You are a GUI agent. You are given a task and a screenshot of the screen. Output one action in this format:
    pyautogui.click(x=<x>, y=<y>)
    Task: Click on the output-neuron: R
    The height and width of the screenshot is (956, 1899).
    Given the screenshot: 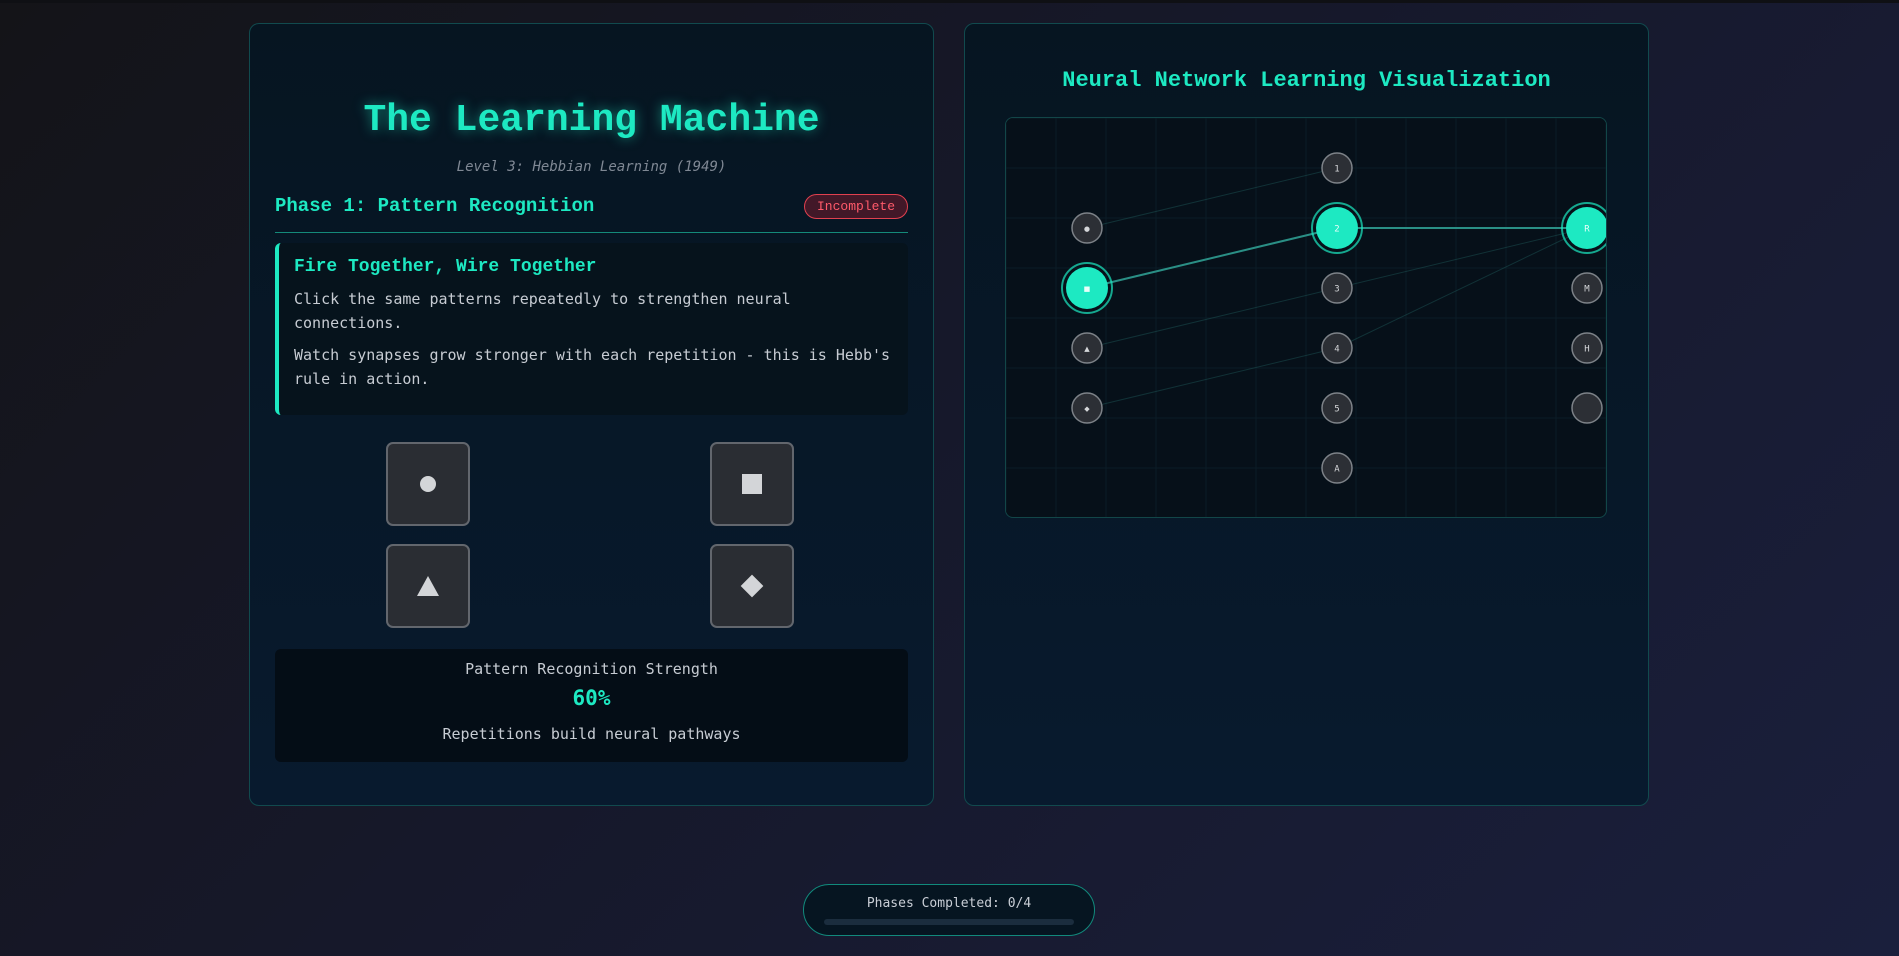 What is the action you would take?
    pyautogui.click(x=1583, y=228)
    